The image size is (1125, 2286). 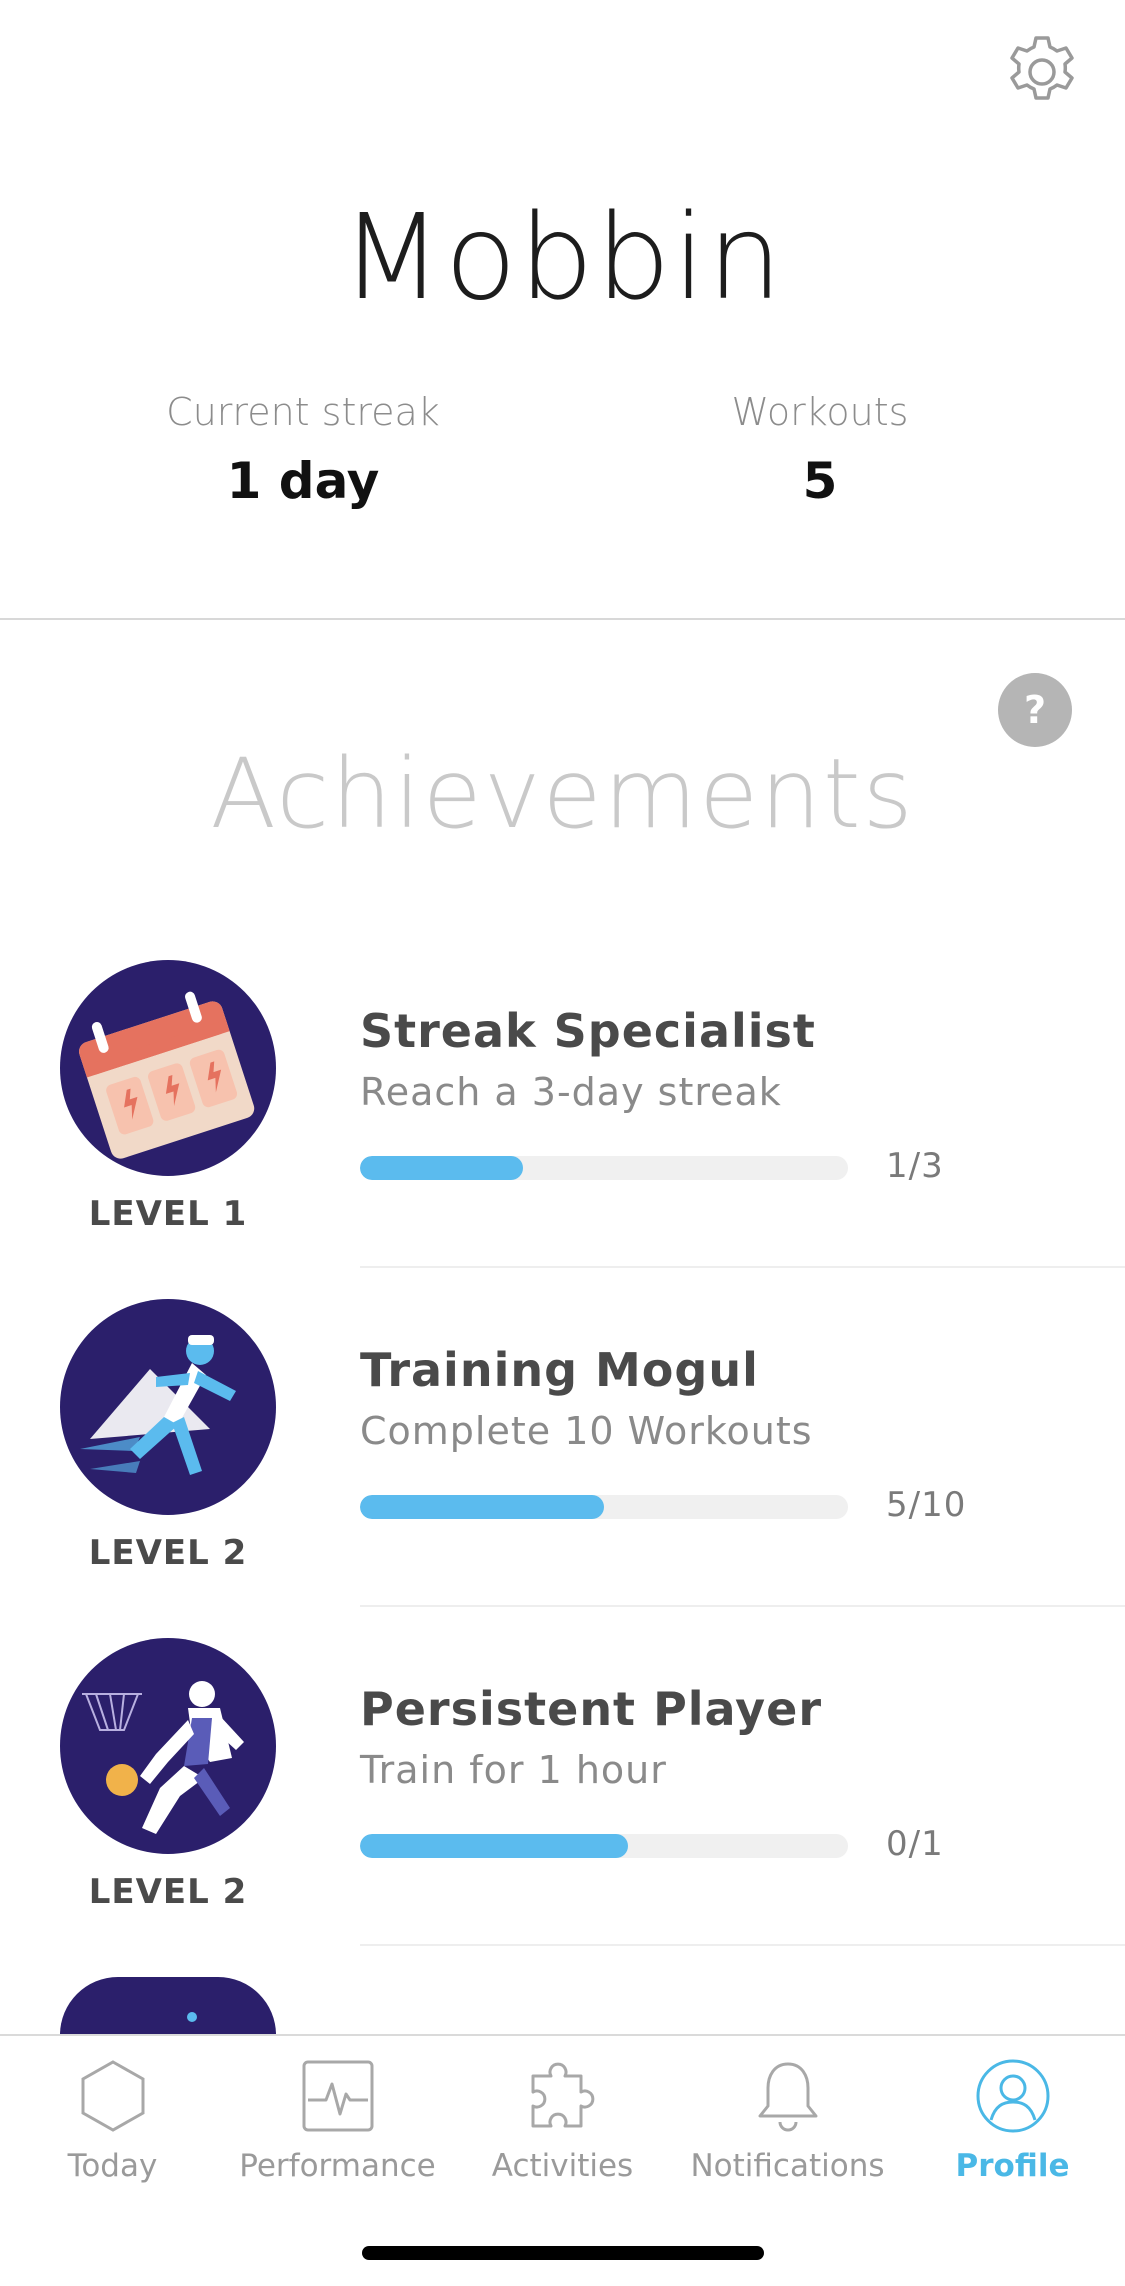 What do you see at coordinates (915, 1844) in the screenshot?
I see `achievement-progress-text: 0/1` at bounding box center [915, 1844].